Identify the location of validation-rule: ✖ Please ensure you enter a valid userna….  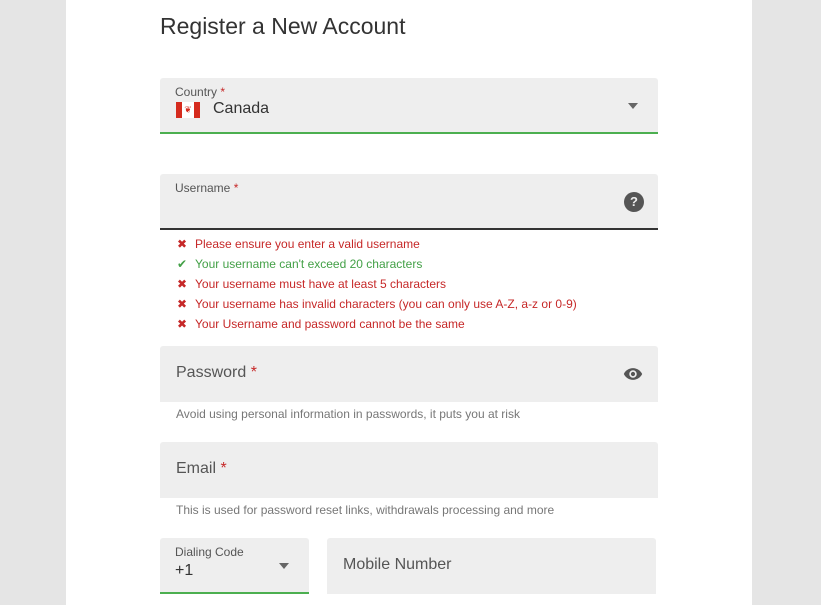
(298, 244).